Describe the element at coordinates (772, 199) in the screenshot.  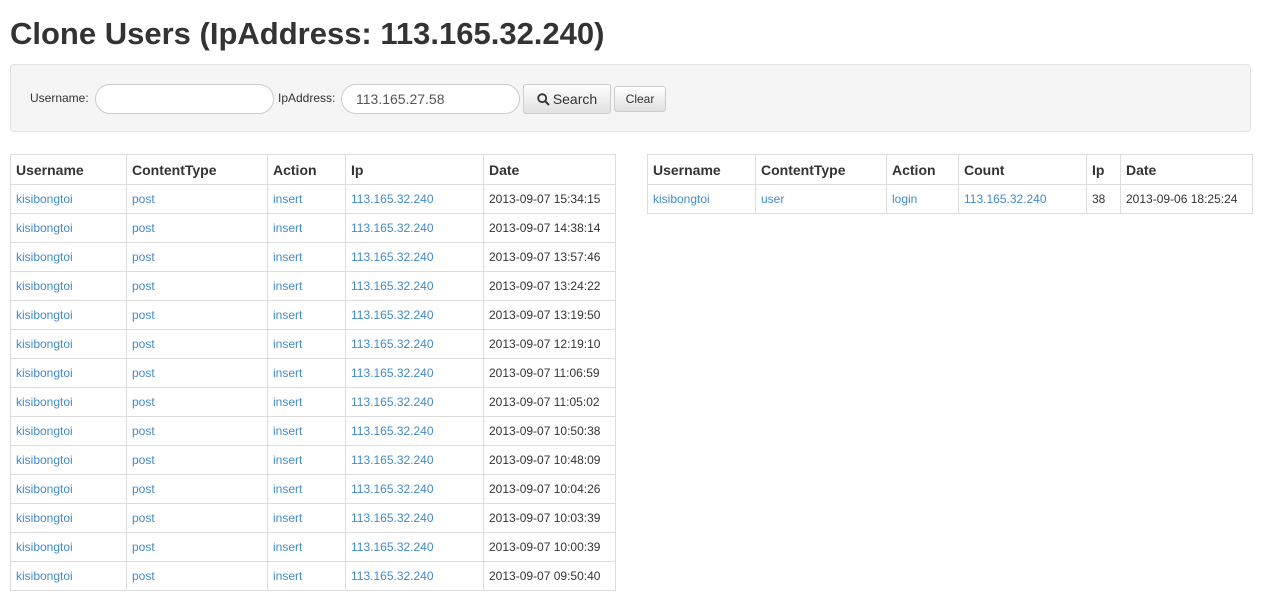
I see `cell-link: user` at that location.